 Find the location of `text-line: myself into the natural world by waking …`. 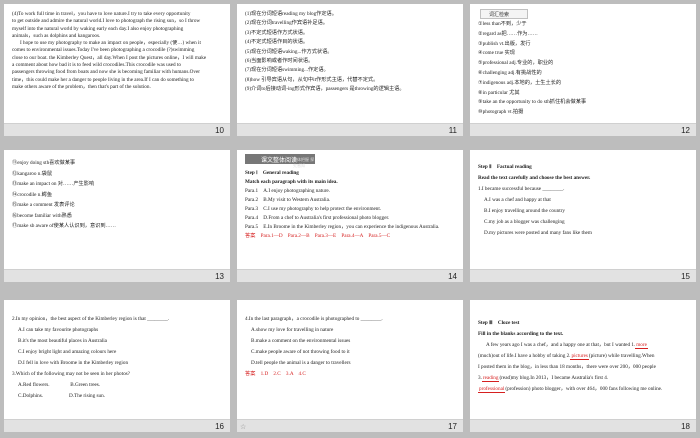

text-line: myself into the natural world by waking … is located at coordinates (98, 28).